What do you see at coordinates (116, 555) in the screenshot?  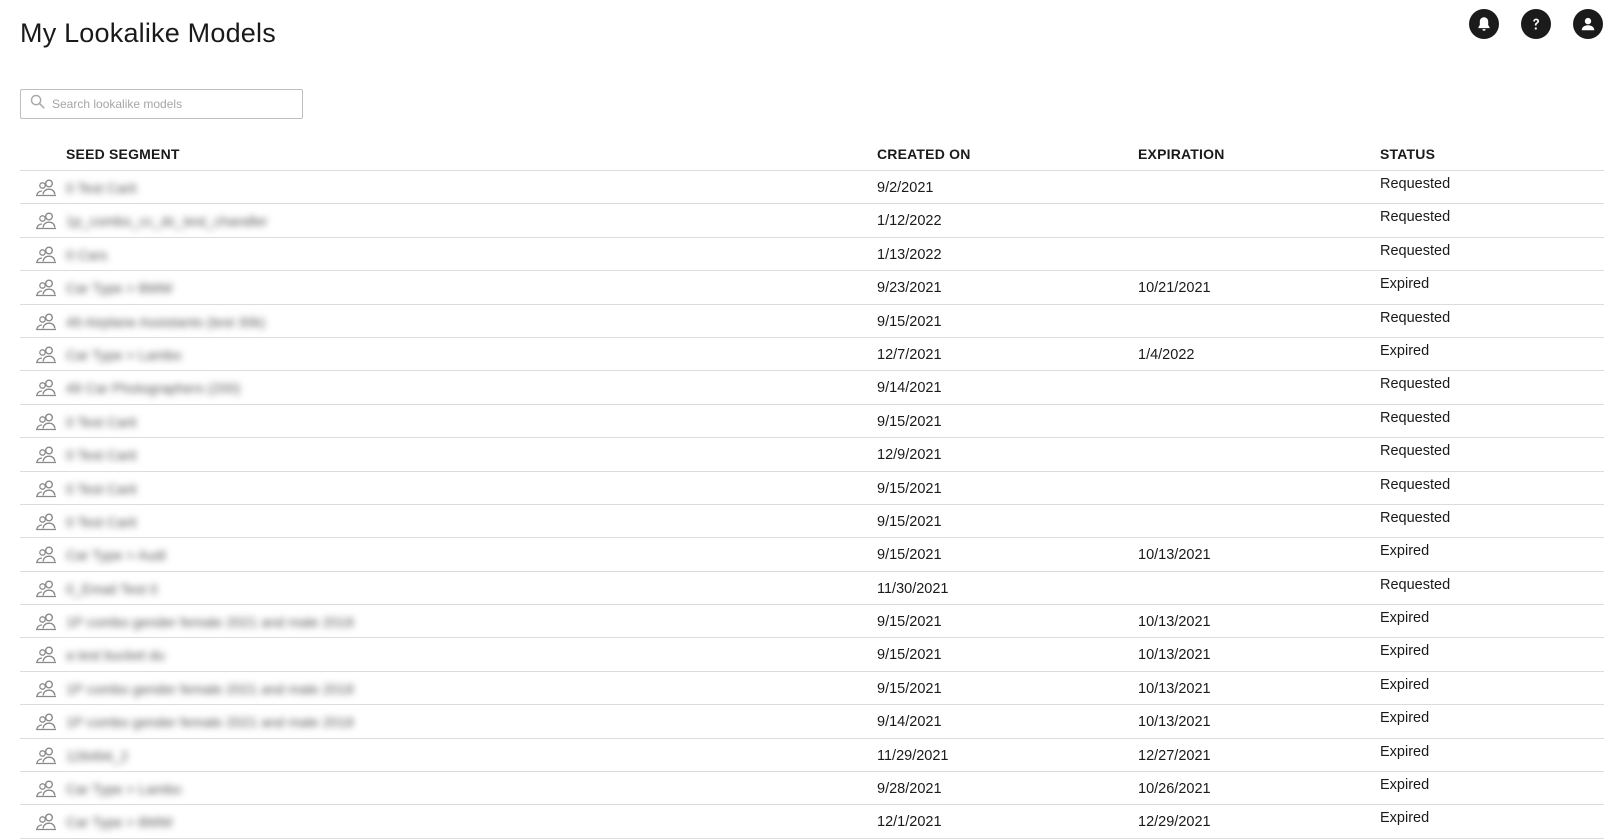 I see `seed-segment-cell: Car Type > Audi` at bounding box center [116, 555].